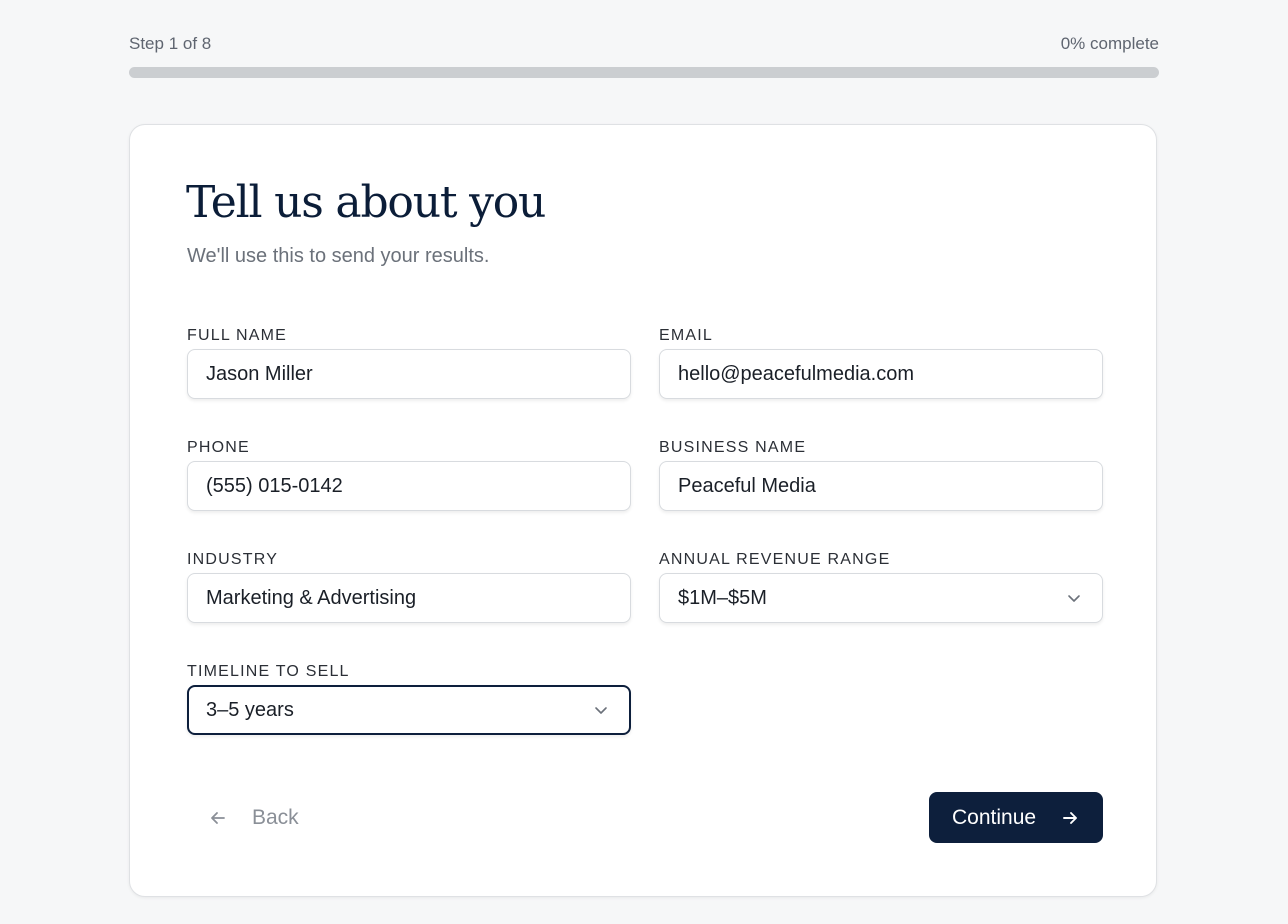 This screenshot has width=1288, height=924. Describe the element at coordinates (733, 447) in the screenshot. I see `business-name-label: BUSINESS NAME` at that location.